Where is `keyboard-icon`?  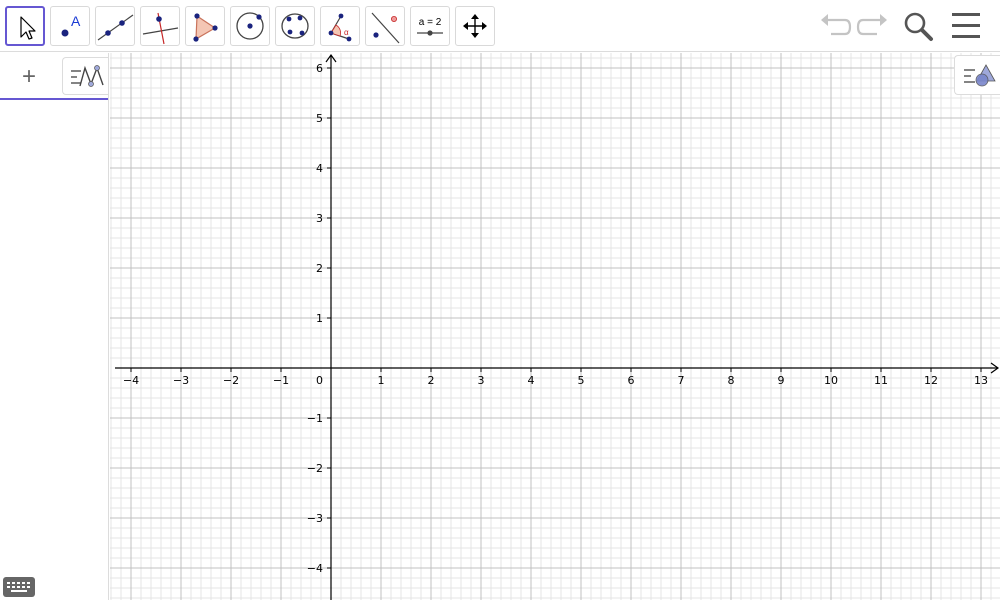 keyboard-icon is located at coordinates (18, 587).